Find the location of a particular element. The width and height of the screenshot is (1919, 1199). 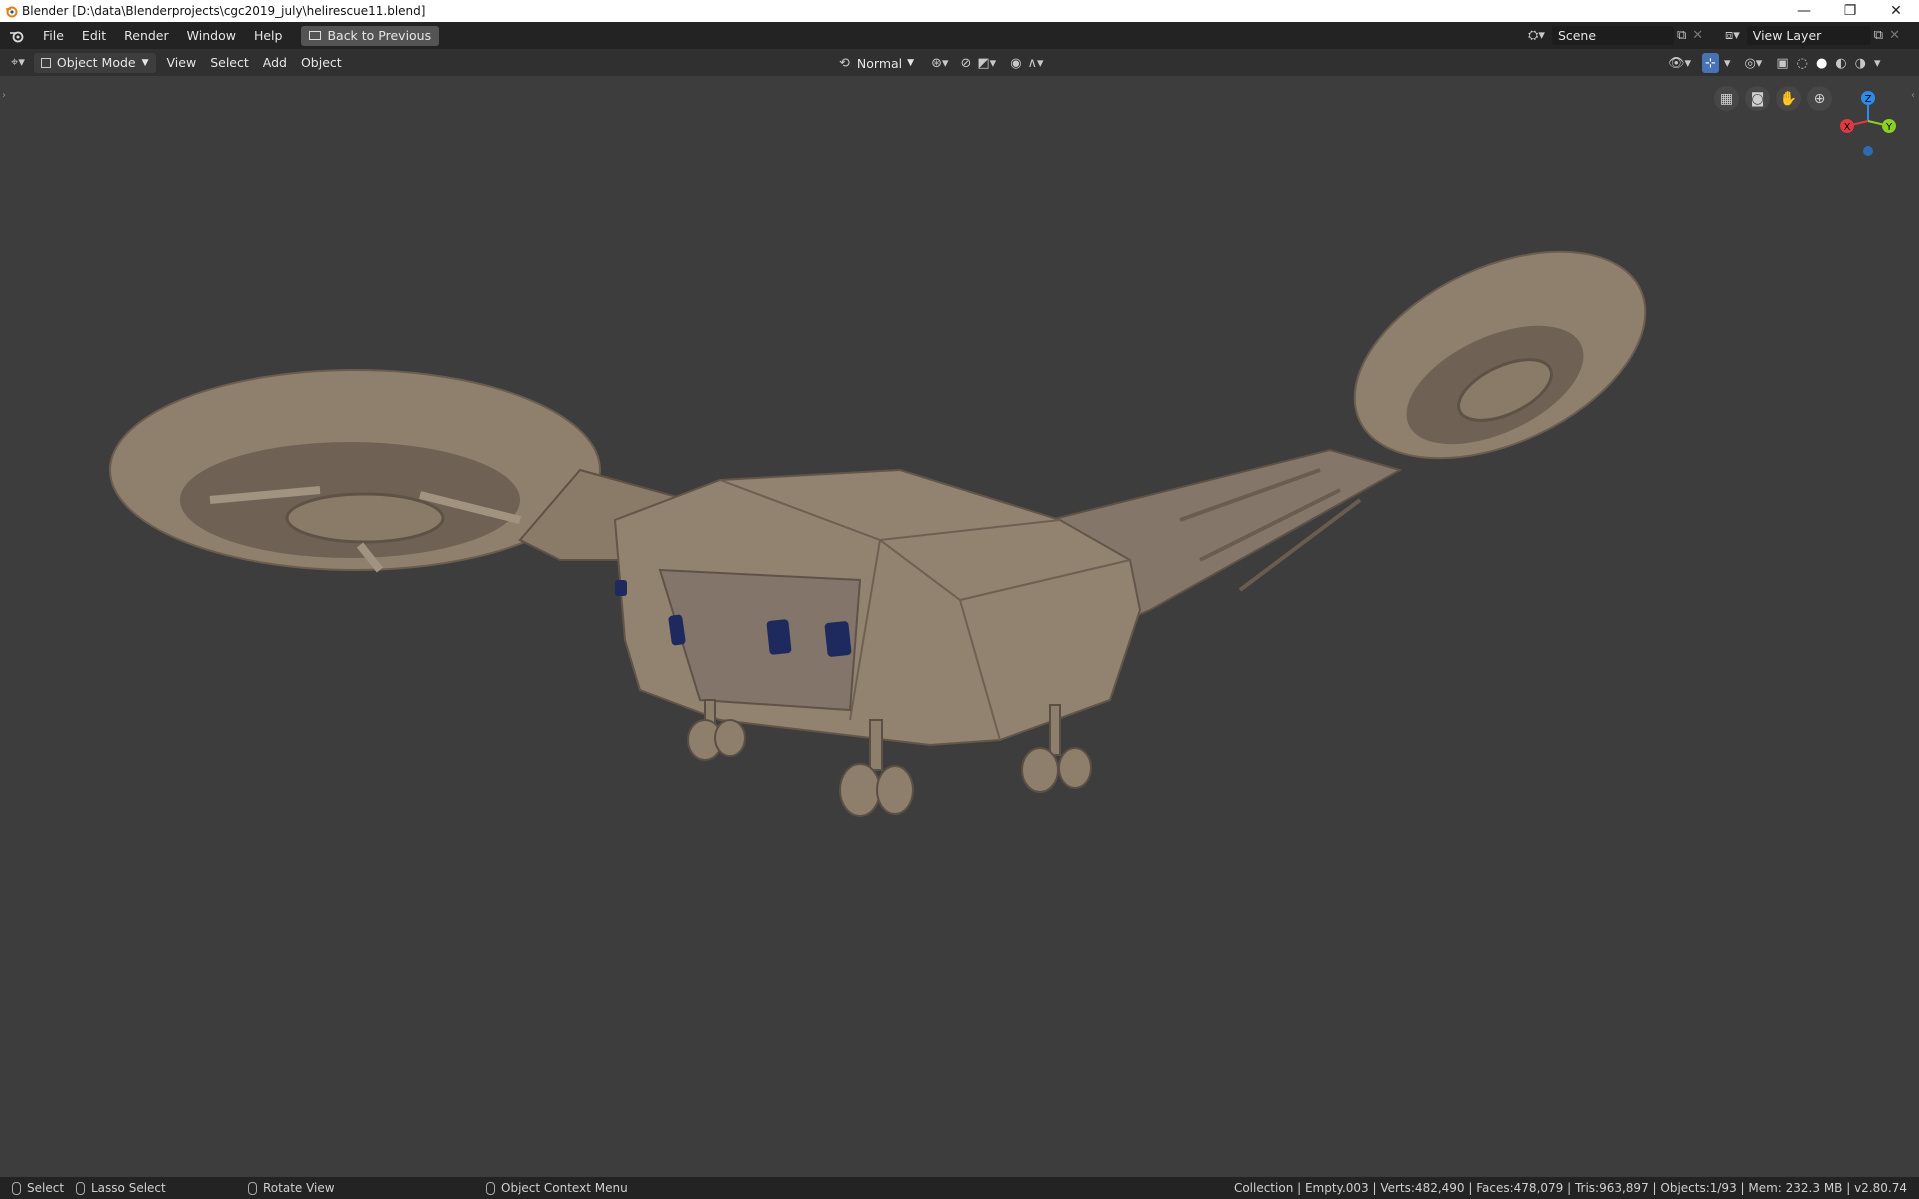

status-lasso-label: Lasso Select is located at coordinates (128, 1188).